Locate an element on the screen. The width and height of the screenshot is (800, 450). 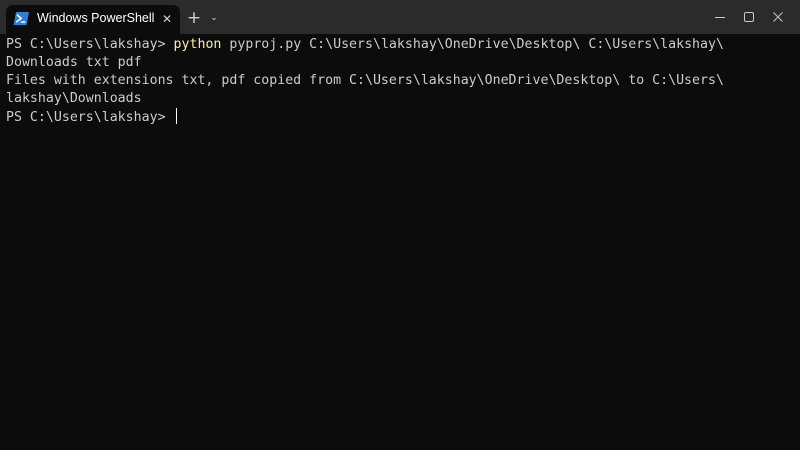
title-bar: Windows PowerShell ✕ + ⌄ is located at coordinates (400, 17).